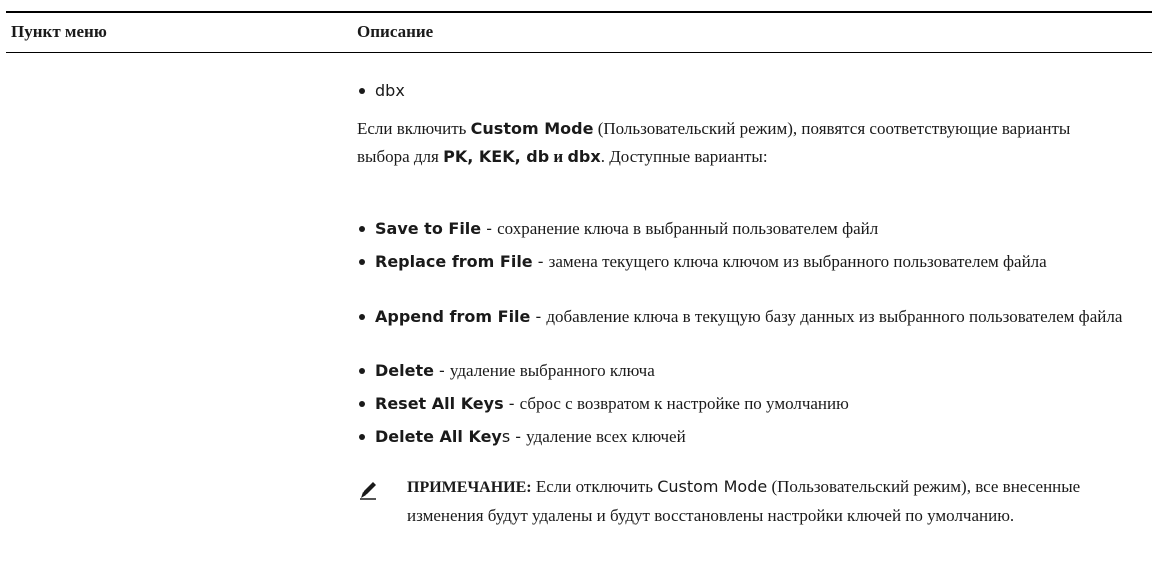  I want to click on option-desc: удаление всех ключей, so click(606, 436).